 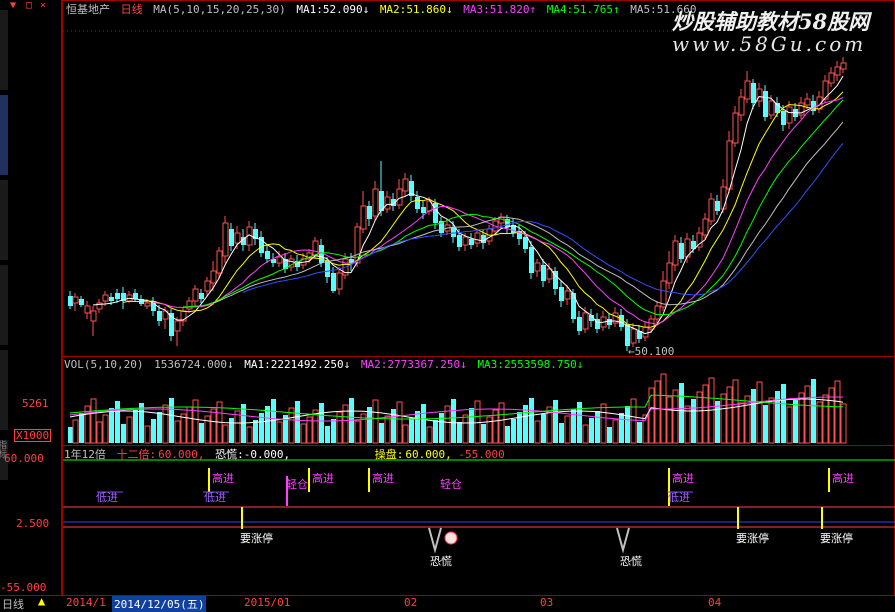 What do you see at coordinates (136, 454) in the screenshot?
I see `ind-f1-label: 十二倍:` at bounding box center [136, 454].